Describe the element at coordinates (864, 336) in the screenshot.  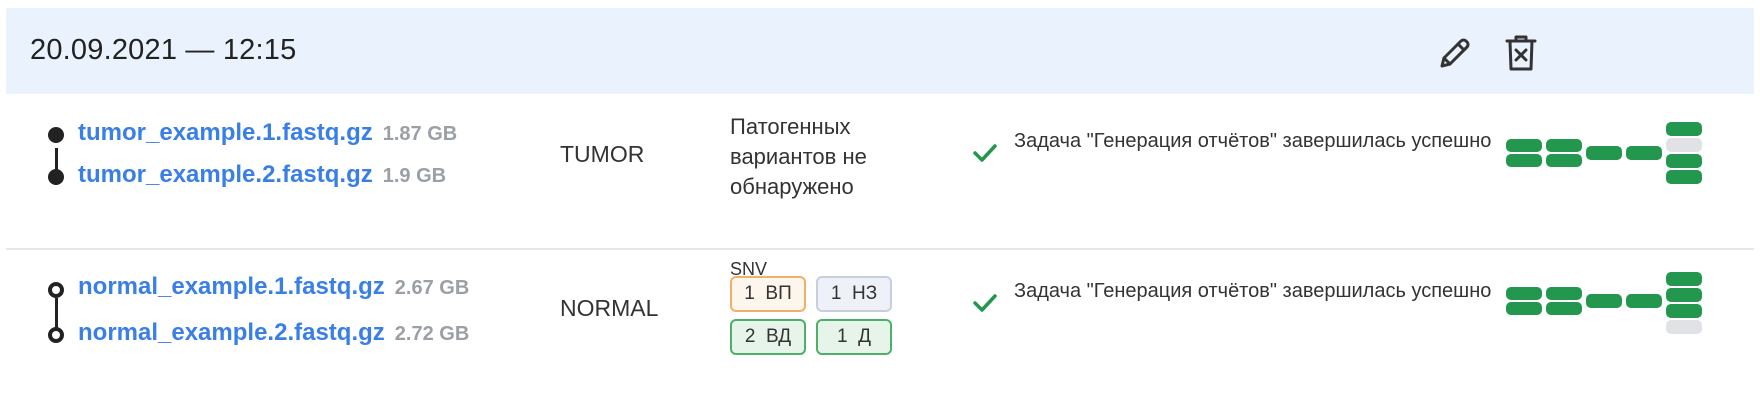
I see `badge-label: Д` at that location.